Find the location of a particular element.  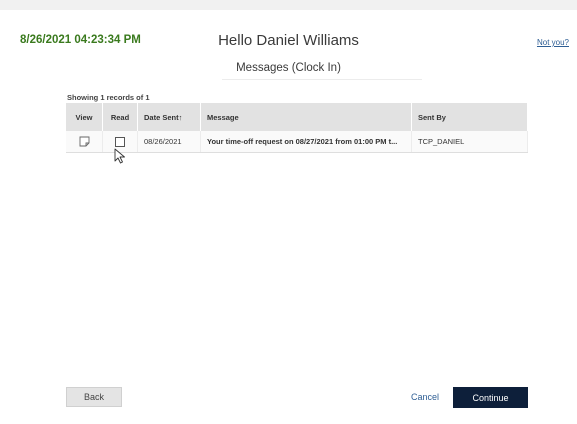

not-you-link: Not you? is located at coordinates (553, 42).